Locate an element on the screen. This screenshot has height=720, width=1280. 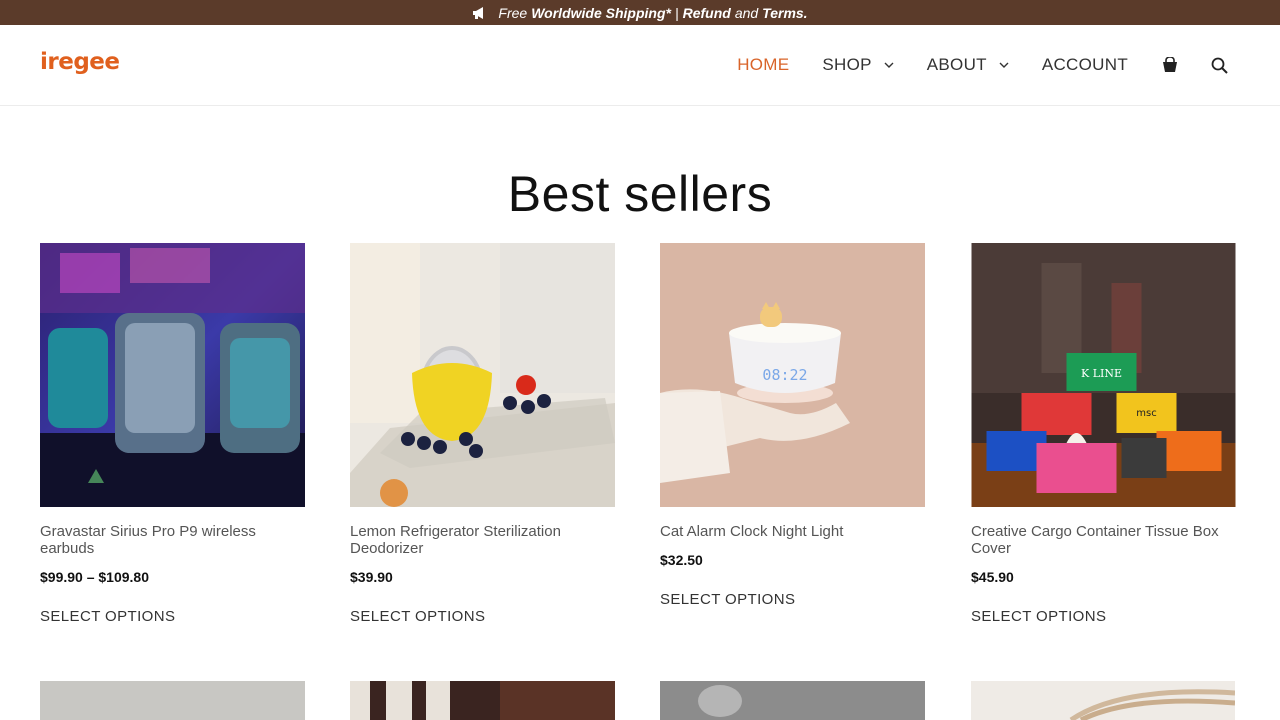
clock-display: 08:22 is located at coordinates (784, 375).